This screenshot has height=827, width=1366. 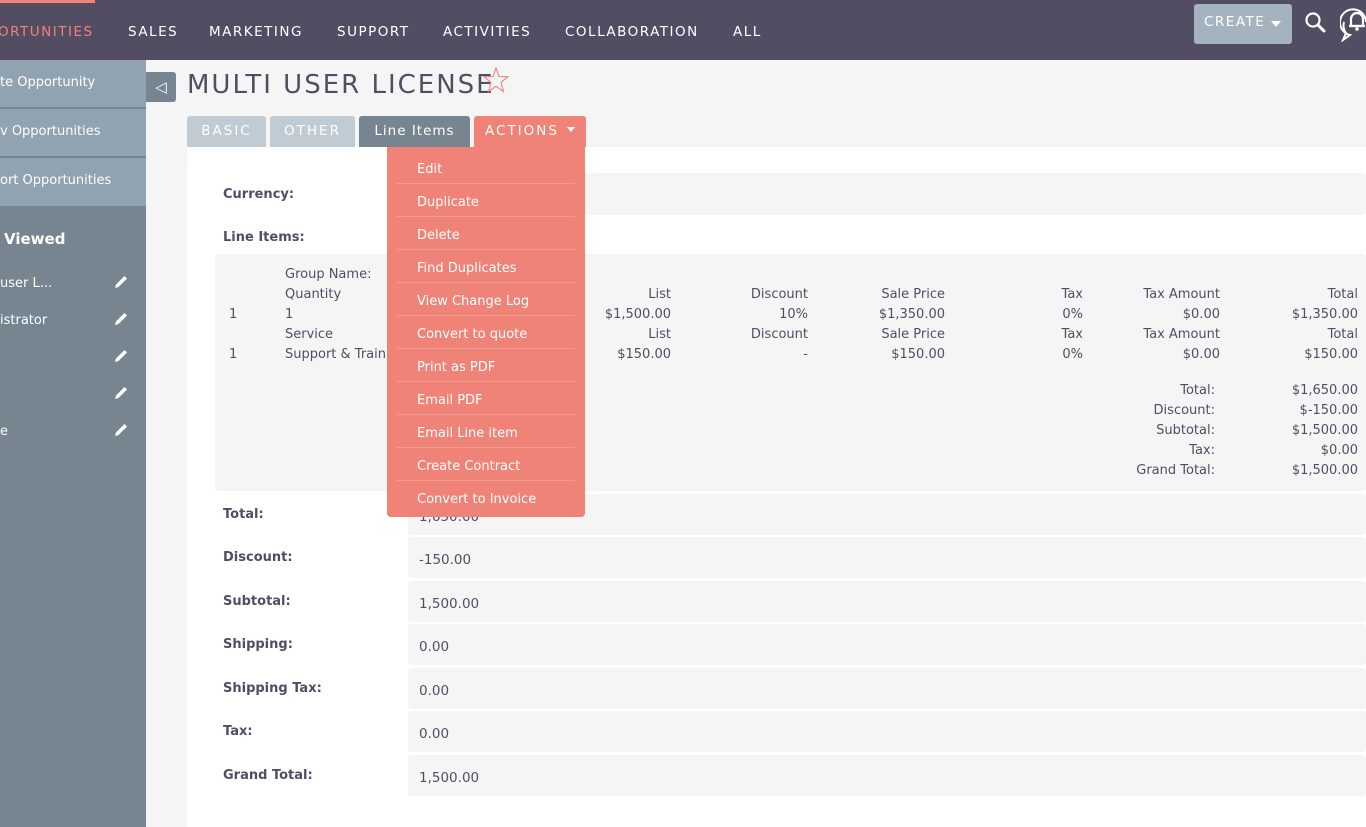 I want to click on recent-item: istrator, so click(x=73, y=321).